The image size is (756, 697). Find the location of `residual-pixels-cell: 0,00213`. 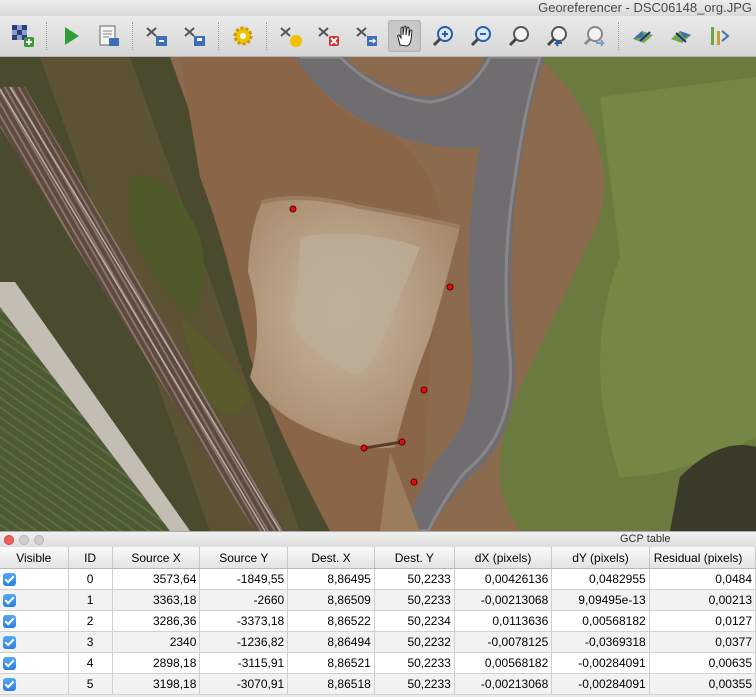

residual-pixels-cell: 0,00213 is located at coordinates (702, 600).